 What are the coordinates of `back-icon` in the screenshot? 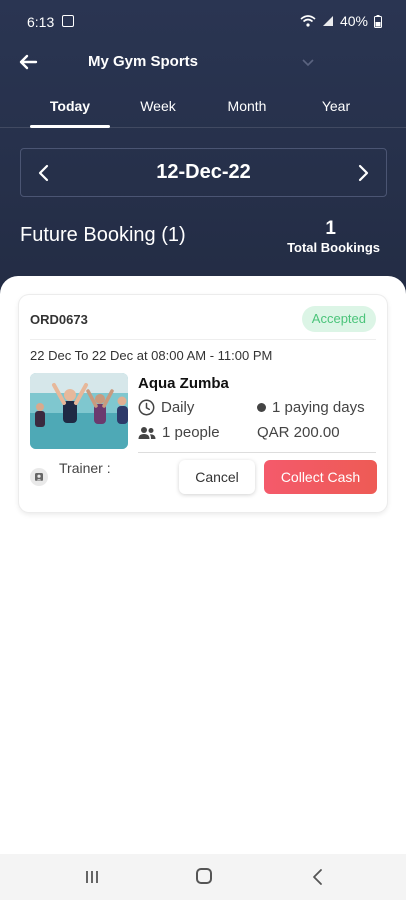 It's located at (318, 877).